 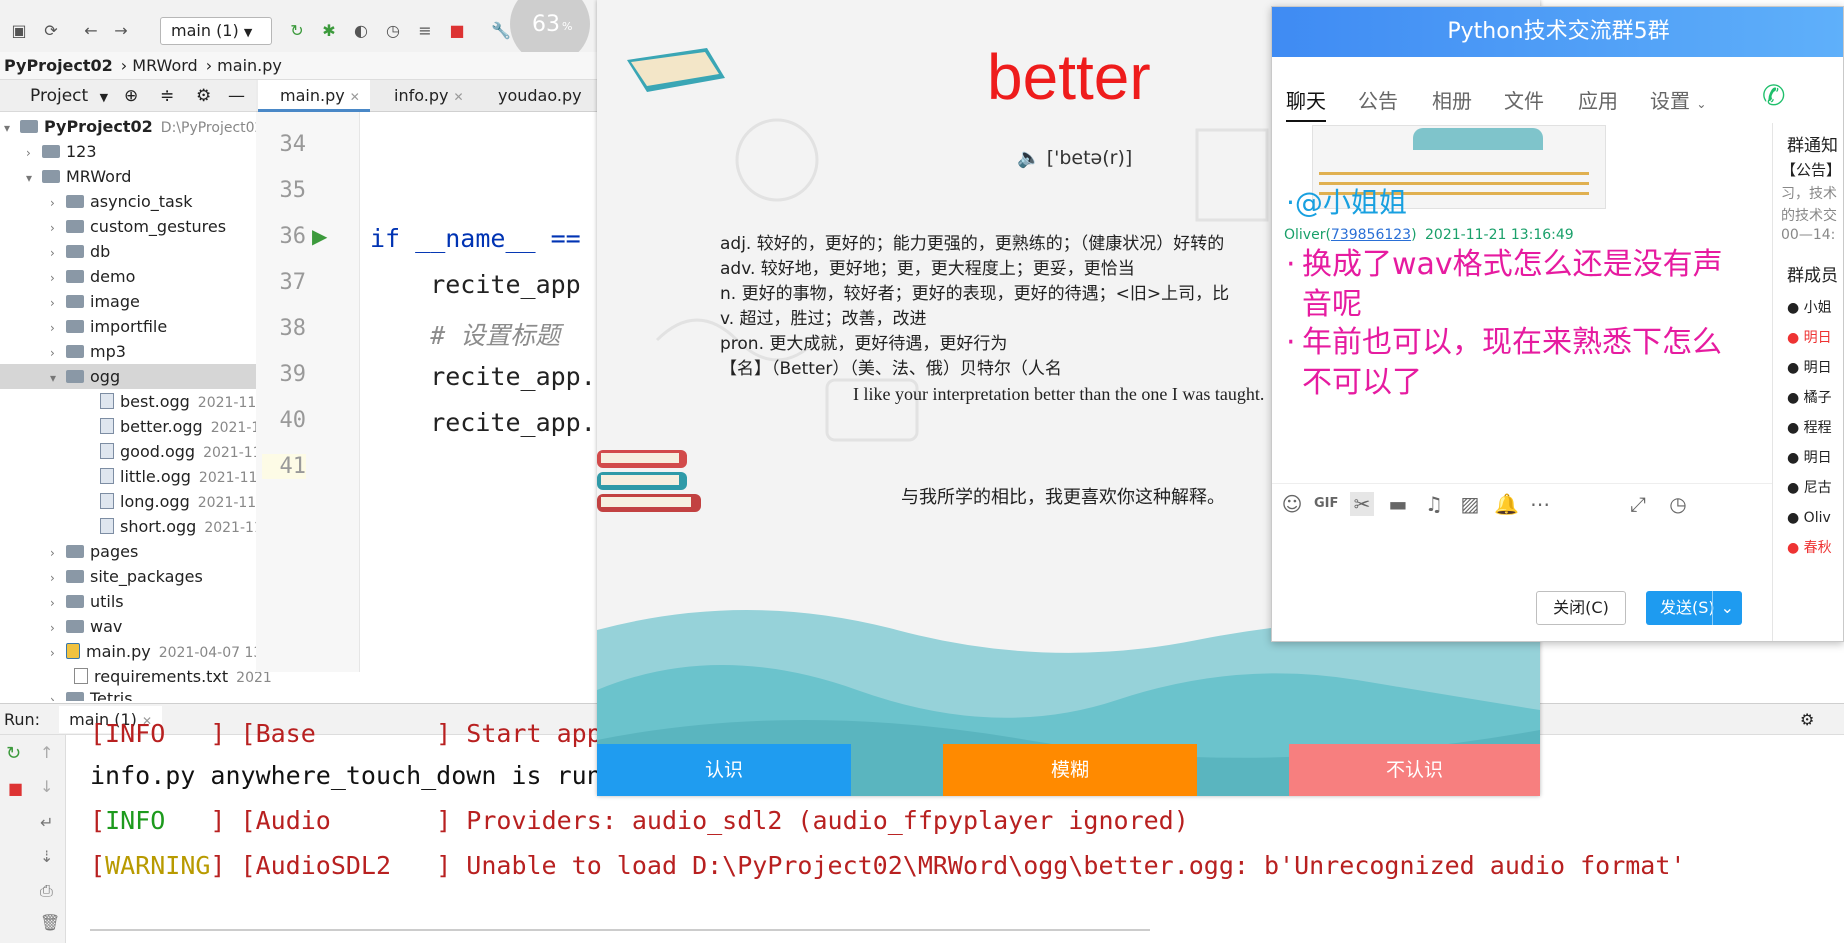 I want to click on profile-icon: ◷, so click(x=393, y=31).